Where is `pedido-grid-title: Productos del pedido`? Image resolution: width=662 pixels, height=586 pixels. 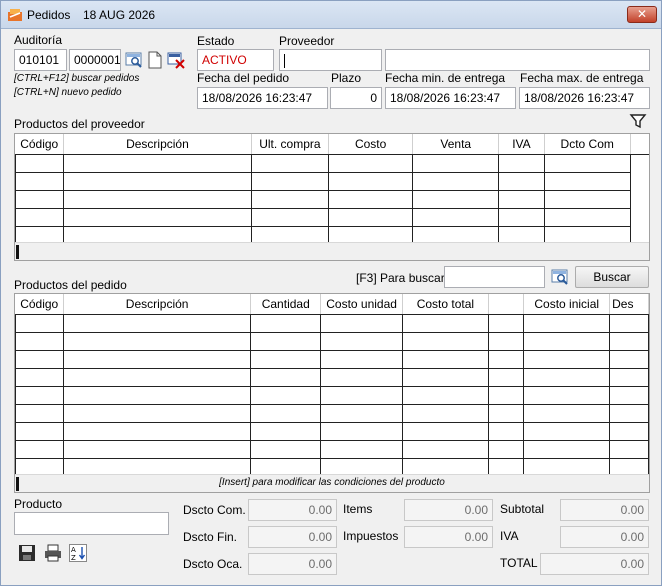 pedido-grid-title: Productos del pedido is located at coordinates (70, 285).